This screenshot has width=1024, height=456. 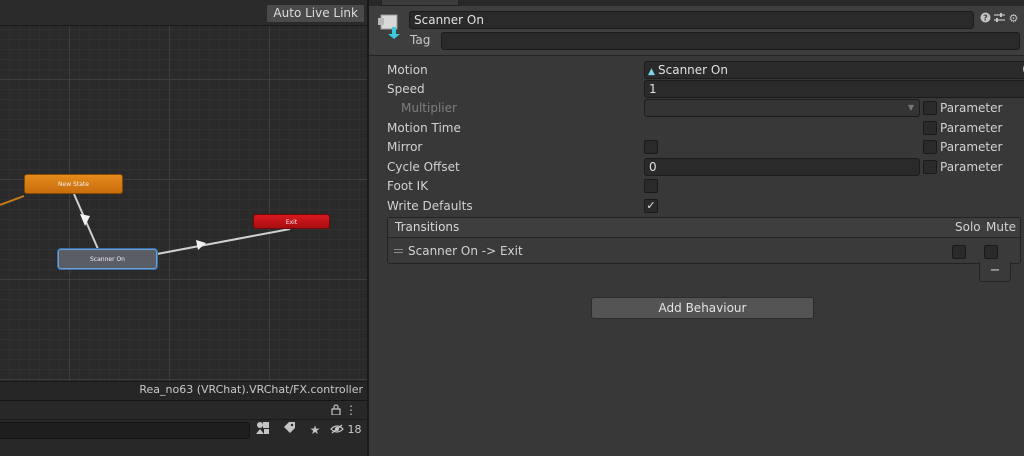 What do you see at coordinates (782, 108) in the screenshot?
I see `multiplier-dropdown: ▼` at bounding box center [782, 108].